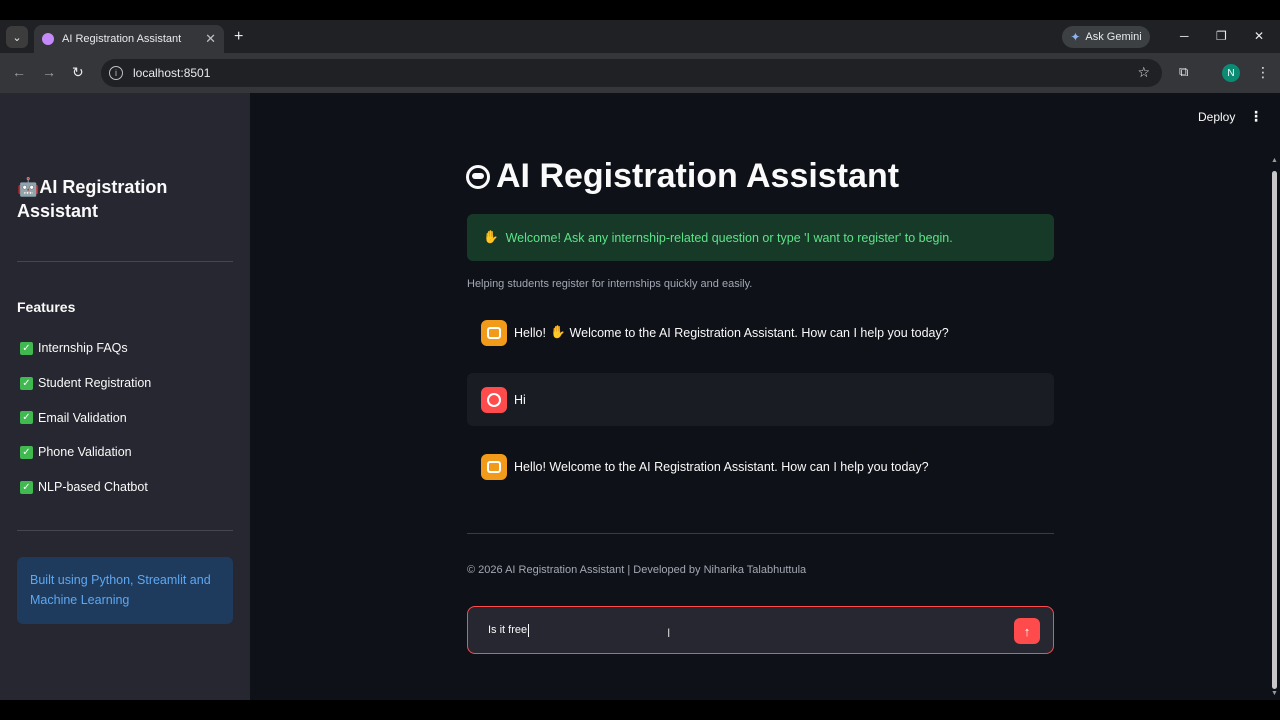  Describe the element at coordinates (172, 73) in the screenshot. I see `url-text: localhost:8501` at that location.